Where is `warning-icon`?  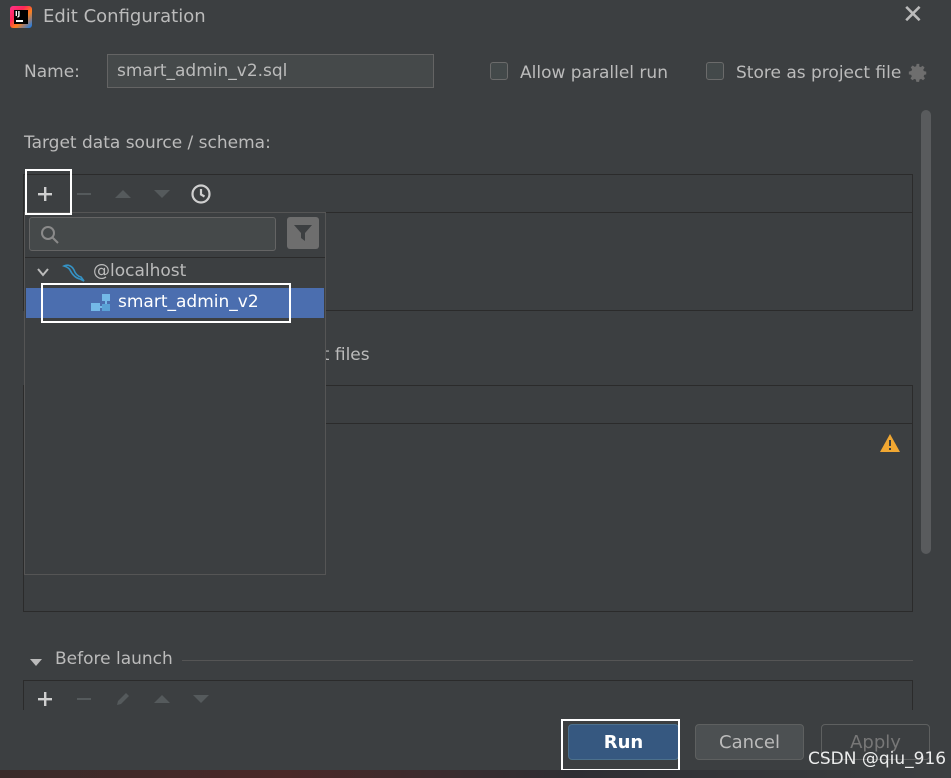 warning-icon is located at coordinates (890, 445).